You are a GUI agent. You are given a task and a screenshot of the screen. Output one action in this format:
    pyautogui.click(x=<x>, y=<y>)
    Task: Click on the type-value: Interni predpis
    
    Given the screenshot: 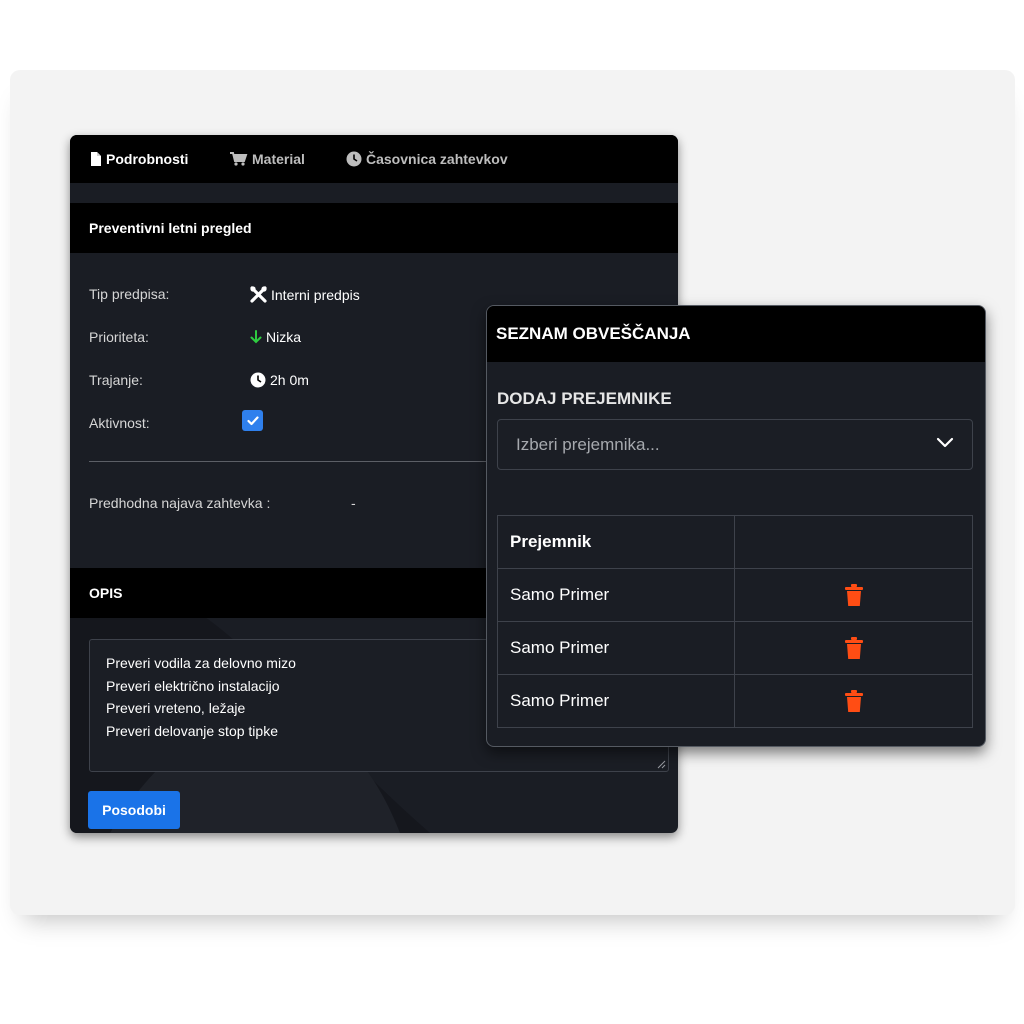 What is the action you would take?
    pyautogui.click(x=305, y=294)
    